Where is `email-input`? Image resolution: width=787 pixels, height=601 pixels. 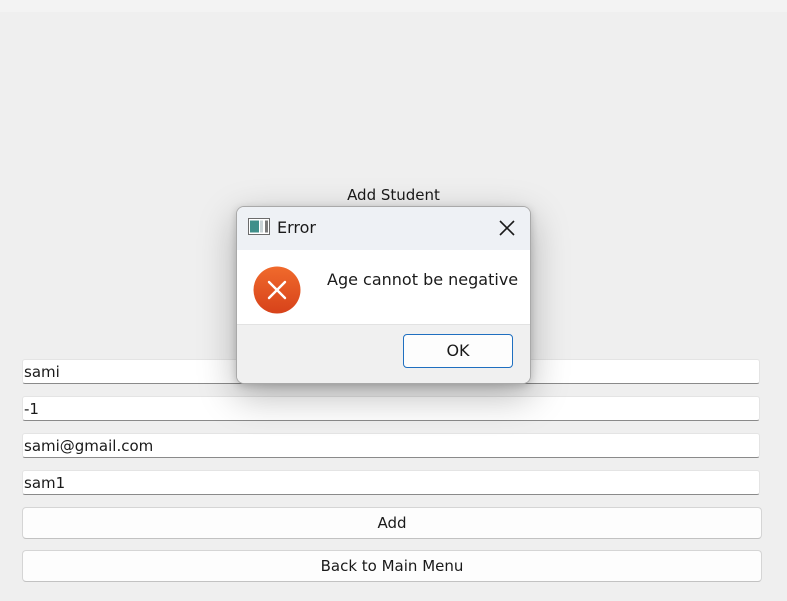
email-input is located at coordinates (391, 445).